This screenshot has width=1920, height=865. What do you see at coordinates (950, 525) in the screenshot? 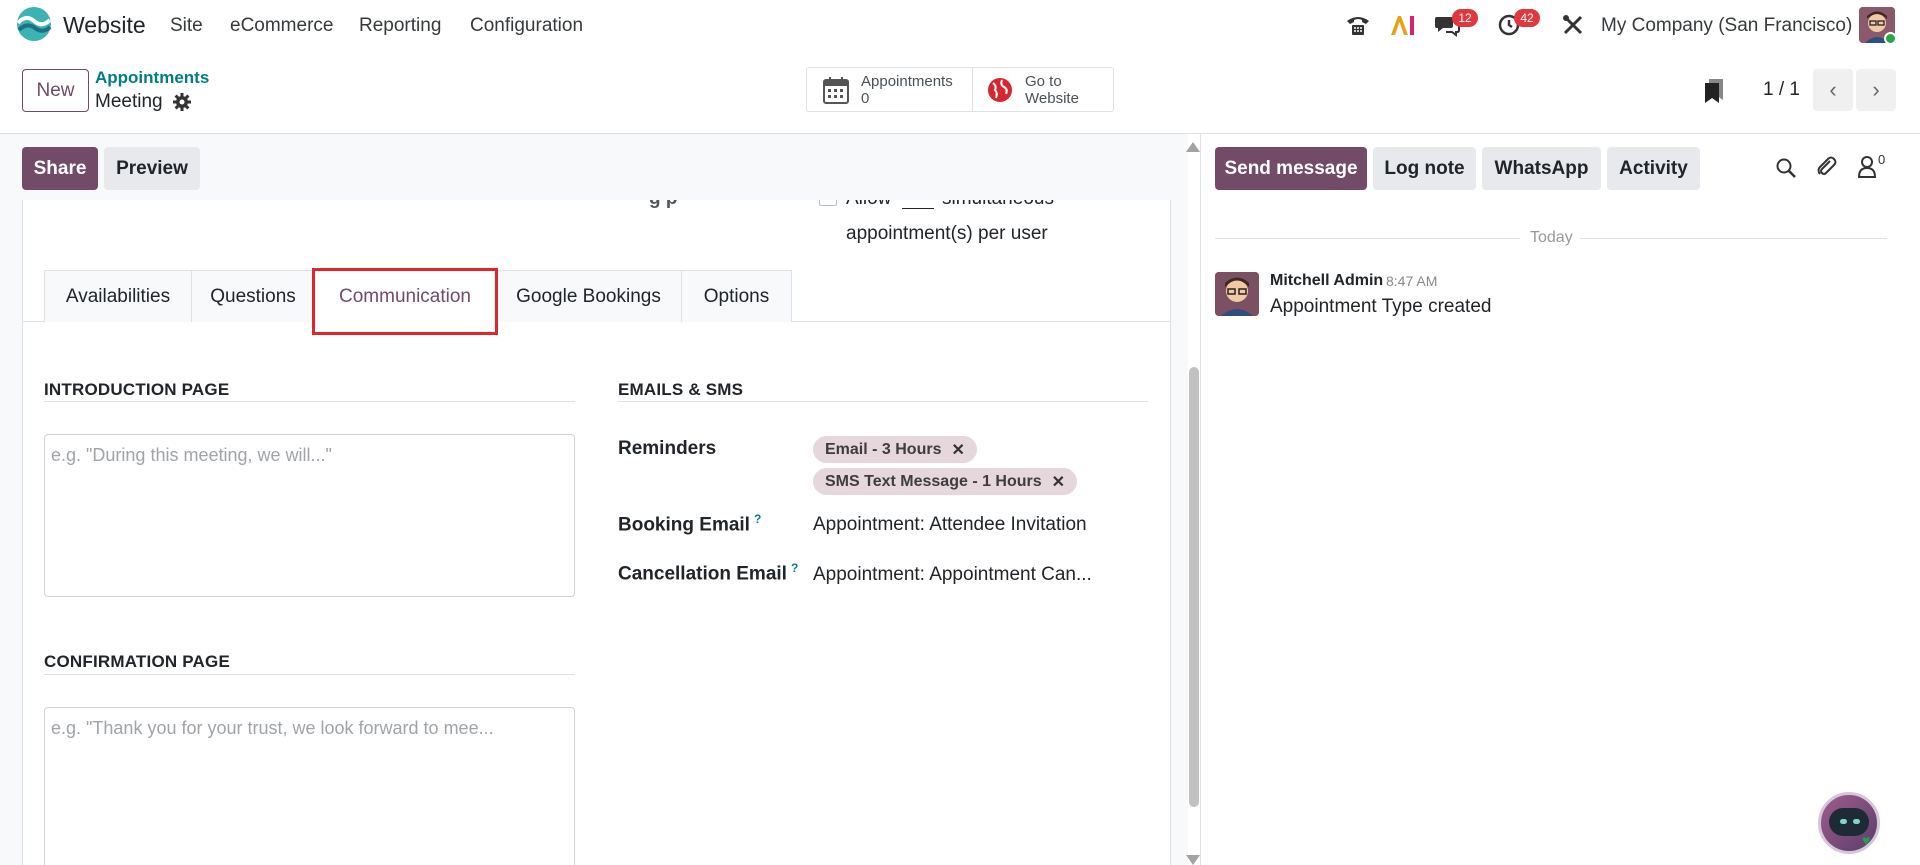
I see `booking-email-value: Appointment: Attendee Invitation` at bounding box center [950, 525].